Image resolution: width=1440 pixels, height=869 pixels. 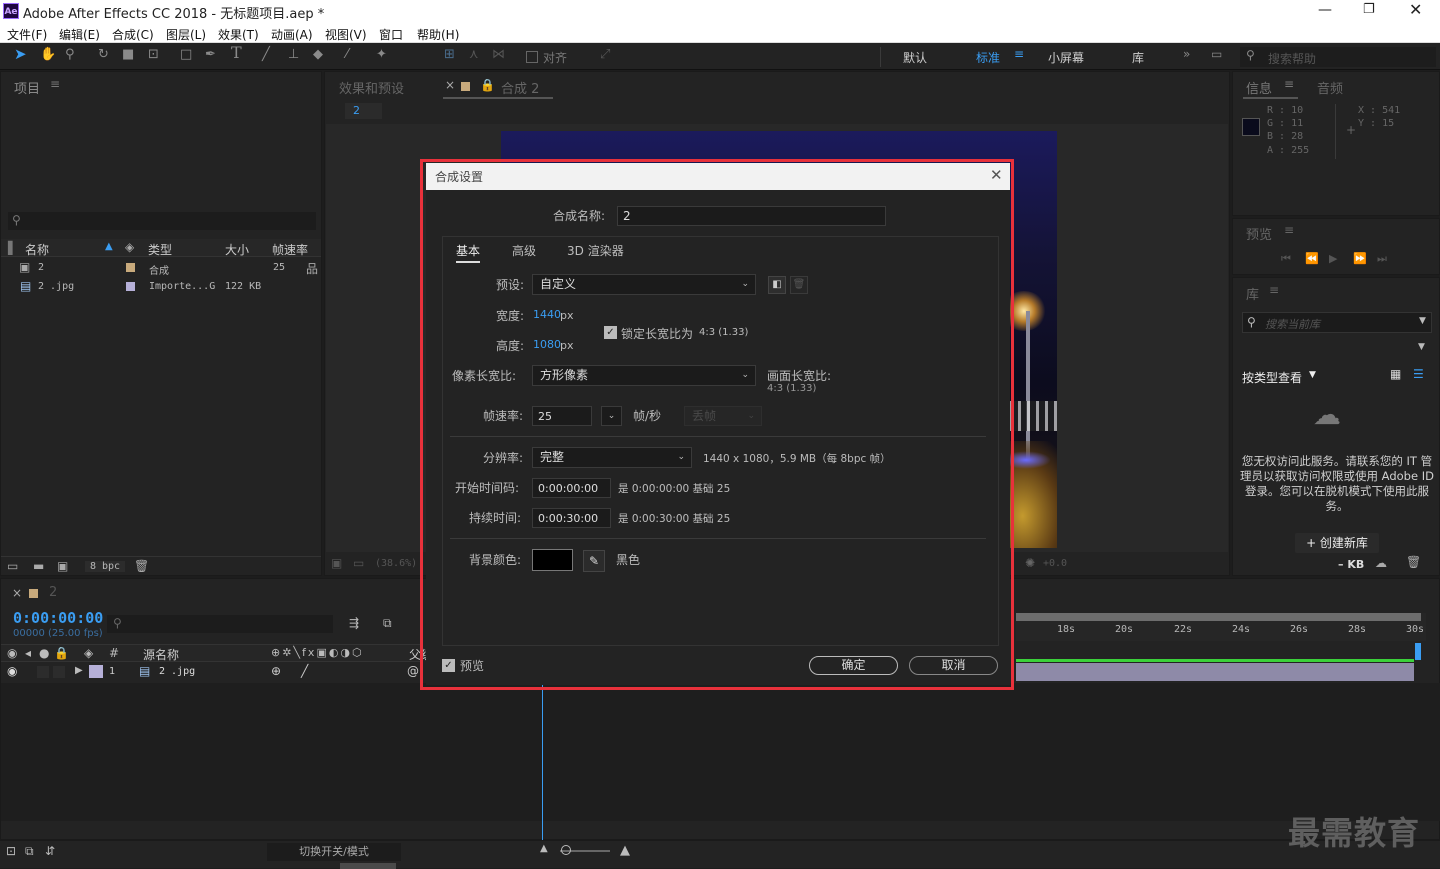 What do you see at coordinates (304, 671) in the screenshot?
I see `quality-switch-icon: ╱` at bounding box center [304, 671].